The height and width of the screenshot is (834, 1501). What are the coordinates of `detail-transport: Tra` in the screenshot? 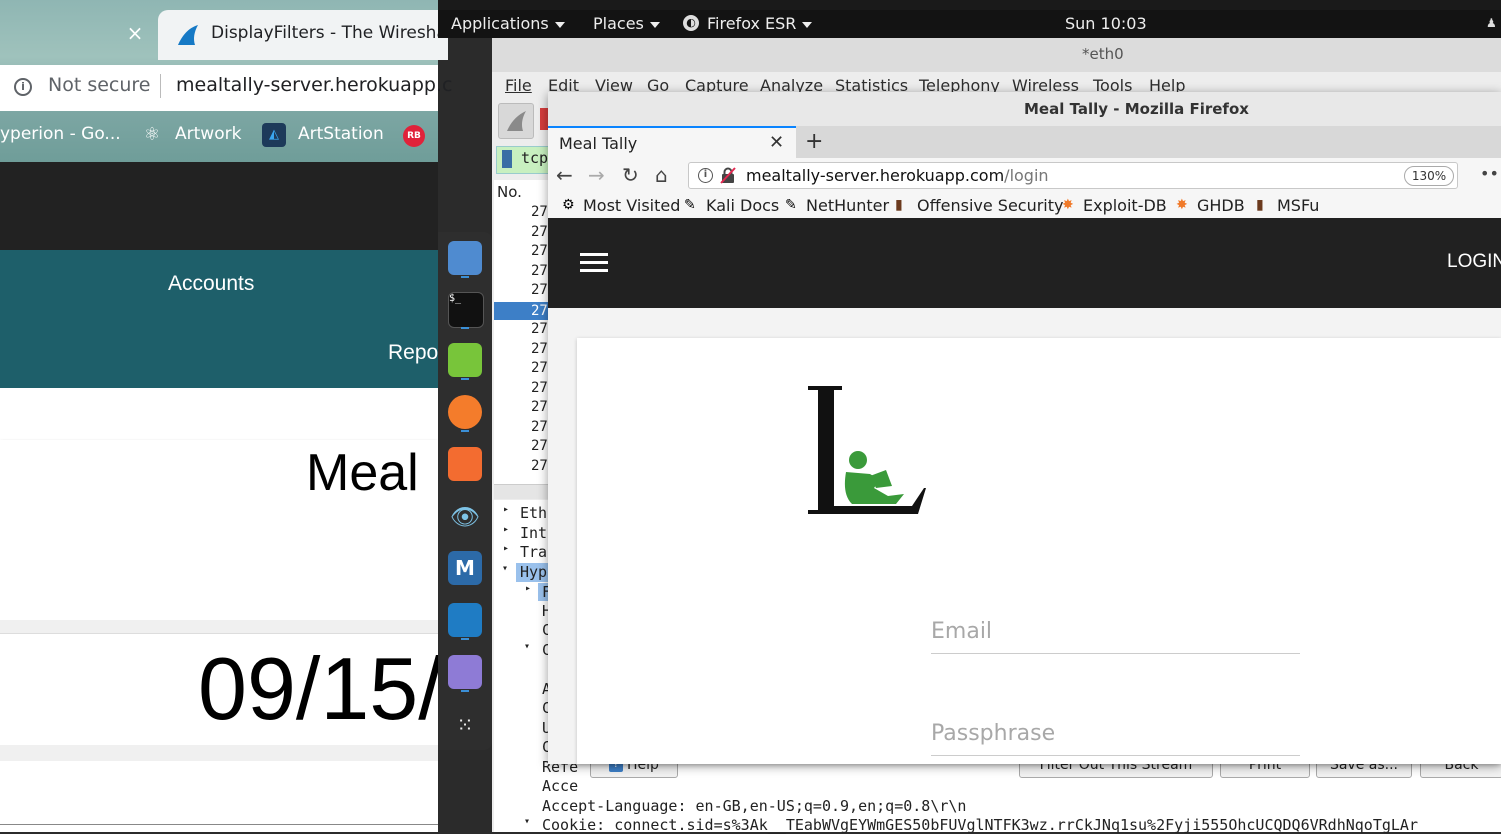 It's located at (533, 552).